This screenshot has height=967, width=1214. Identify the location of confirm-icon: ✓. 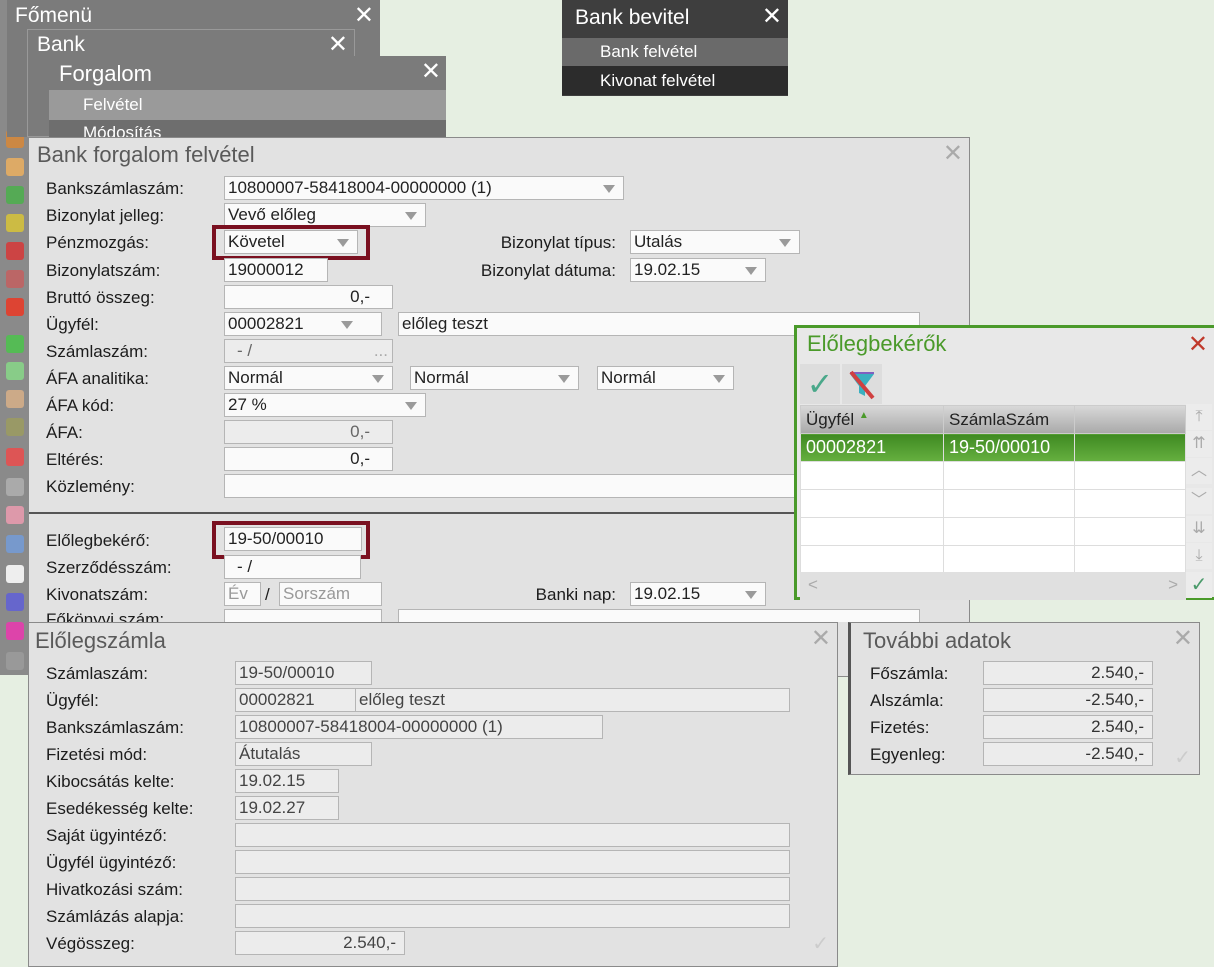
(1199, 585).